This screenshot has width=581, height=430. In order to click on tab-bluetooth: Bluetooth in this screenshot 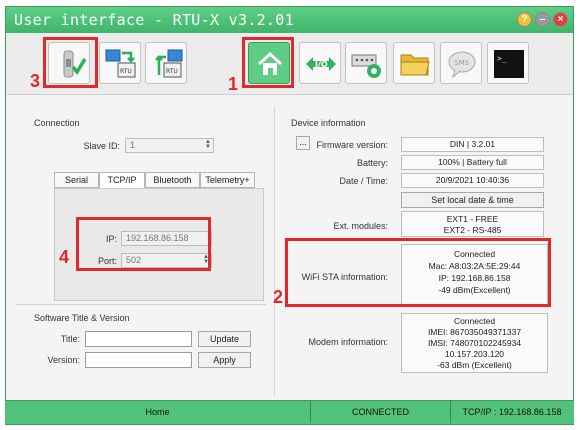, I will do `click(172, 180)`.